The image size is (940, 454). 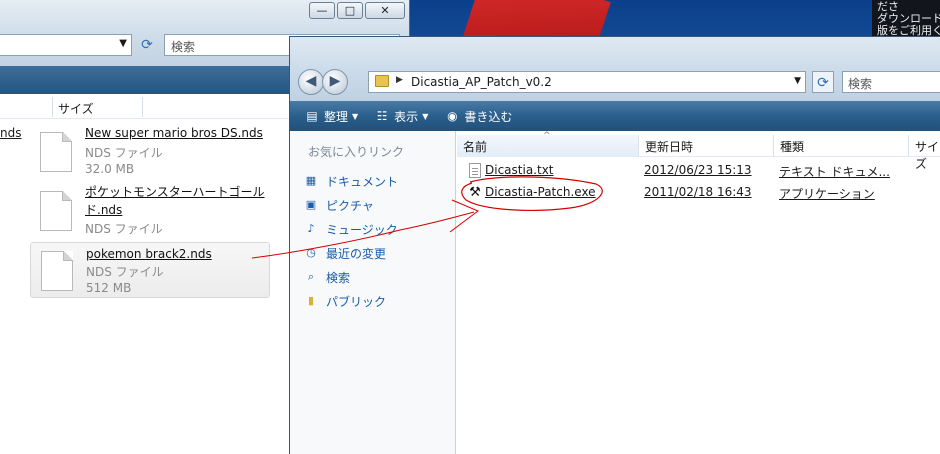 What do you see at coordinates (311, 276) in the screenshot?
I see `search-icon: ⌕` at bounding box center [311, 276].